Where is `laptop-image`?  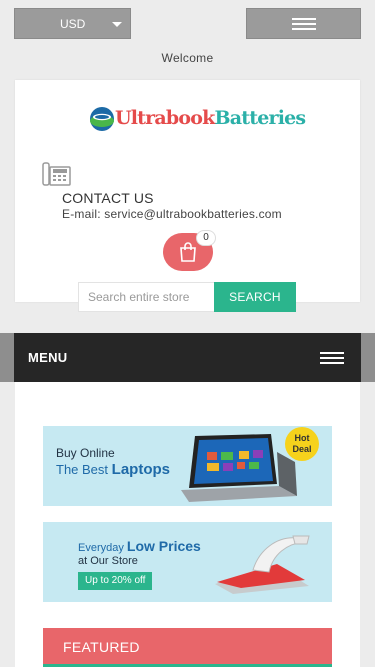 laptop-image is located at coordinates (239, 468).